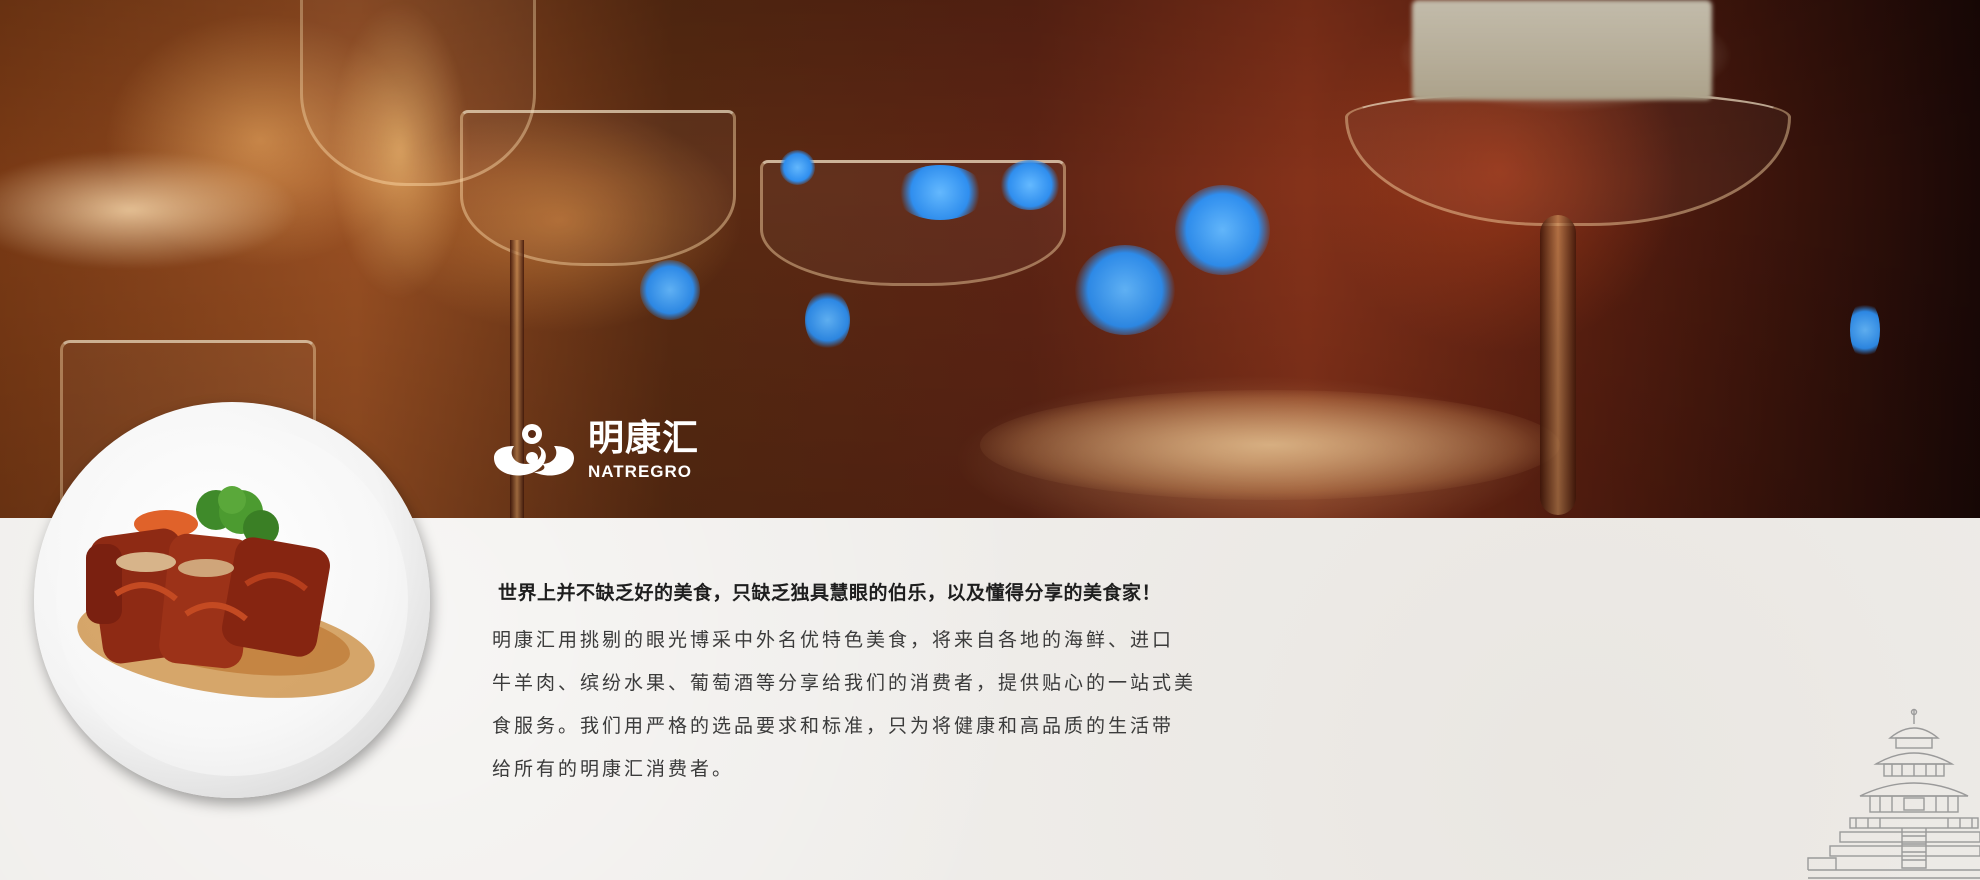 The width and height of the screenshot is (1980, 880). Describe the element at coordinates (534, 450) in the screenshot. I see `swirl-logo-icon` at that location.